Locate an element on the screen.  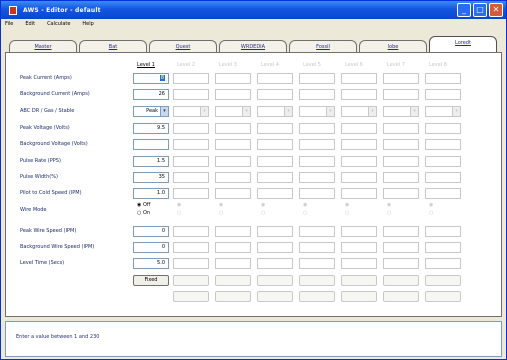
value-field: 1.5 is located at coordinates (151, 161).